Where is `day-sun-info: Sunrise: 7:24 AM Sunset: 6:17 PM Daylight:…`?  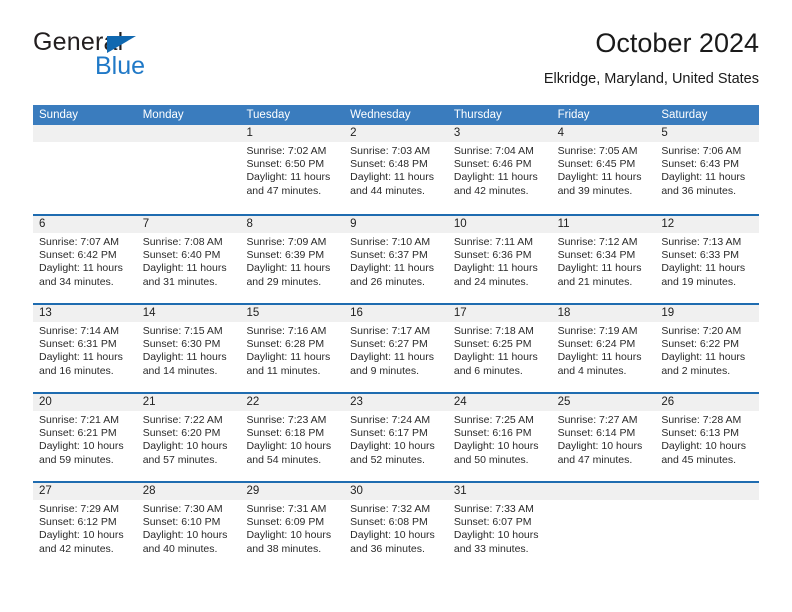
day-sun-info: Sunrise: 7:24 AM Sunset: 6:17 PM Daylight:… is located at coordinates (396, 439).